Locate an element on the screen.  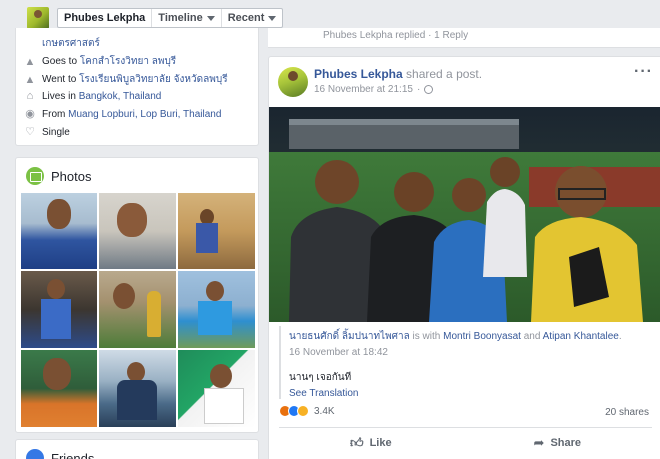
post-timestamp: 16 November at 21:15 is located at coordinates (363, 89).